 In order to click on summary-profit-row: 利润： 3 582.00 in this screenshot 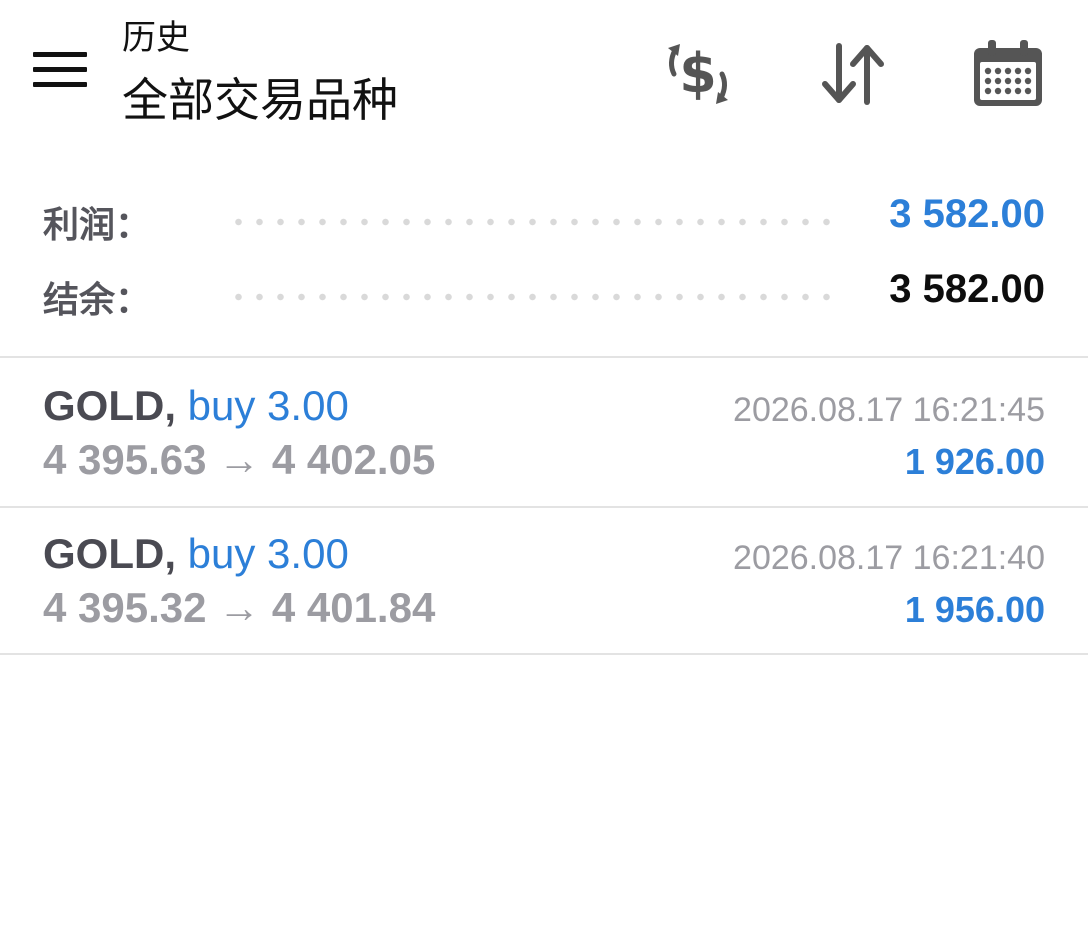, I will do `click(544, 218)`.